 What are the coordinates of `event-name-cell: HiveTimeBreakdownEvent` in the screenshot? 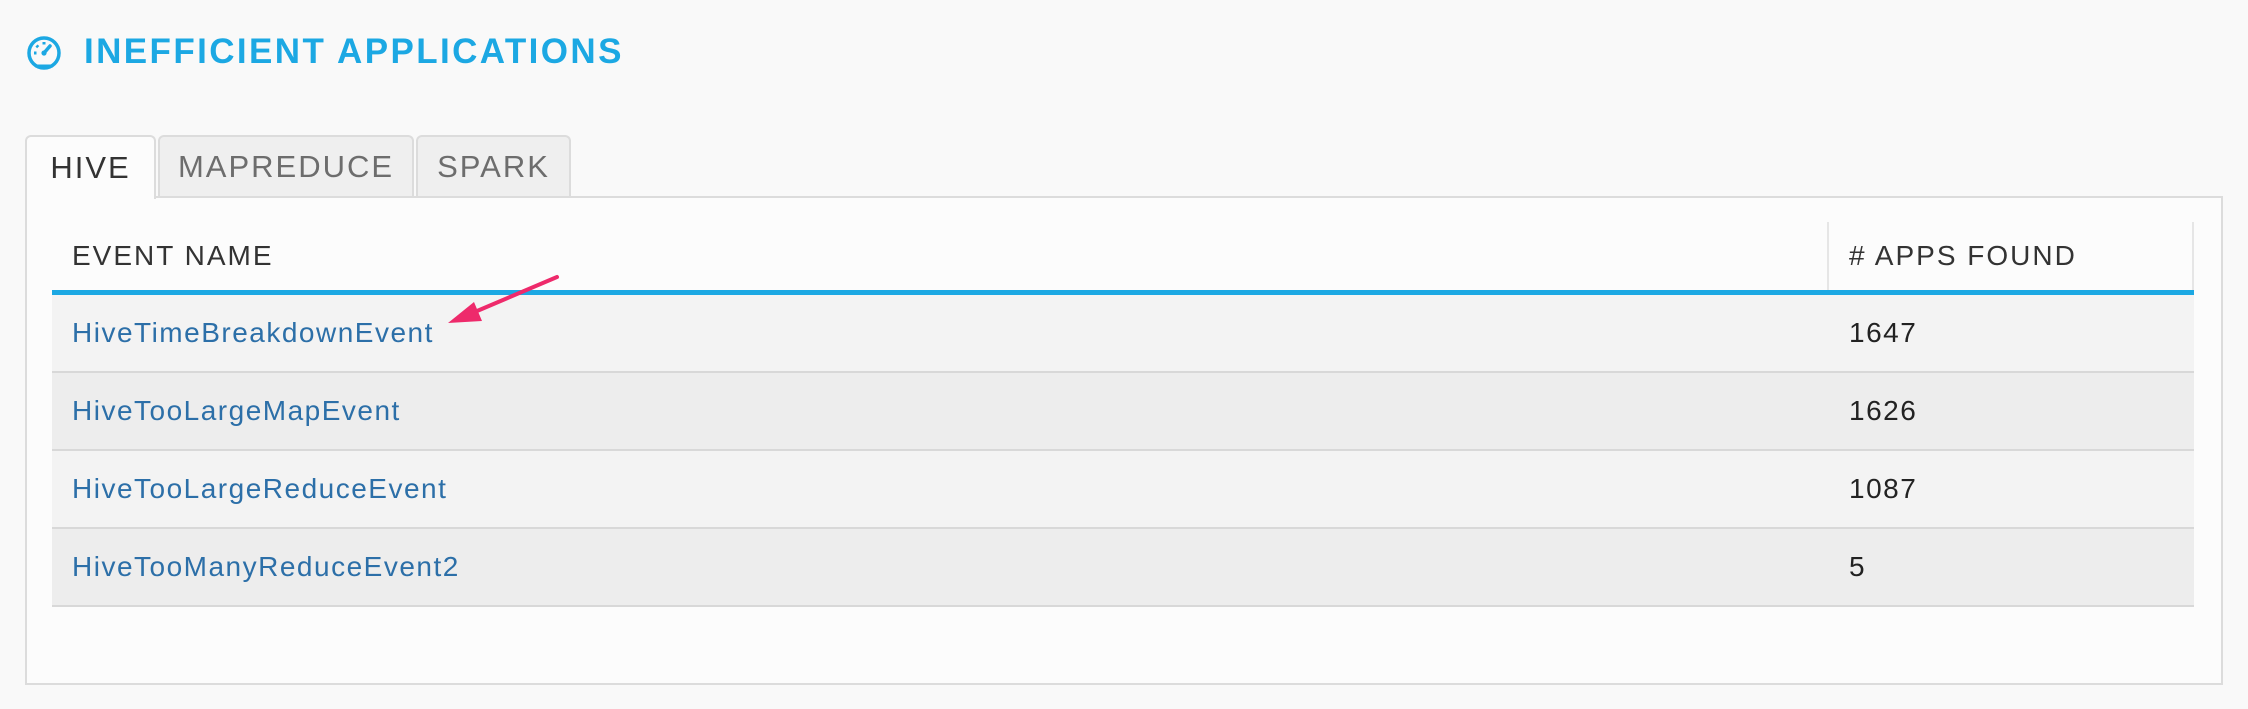 It's located at (940, 333).